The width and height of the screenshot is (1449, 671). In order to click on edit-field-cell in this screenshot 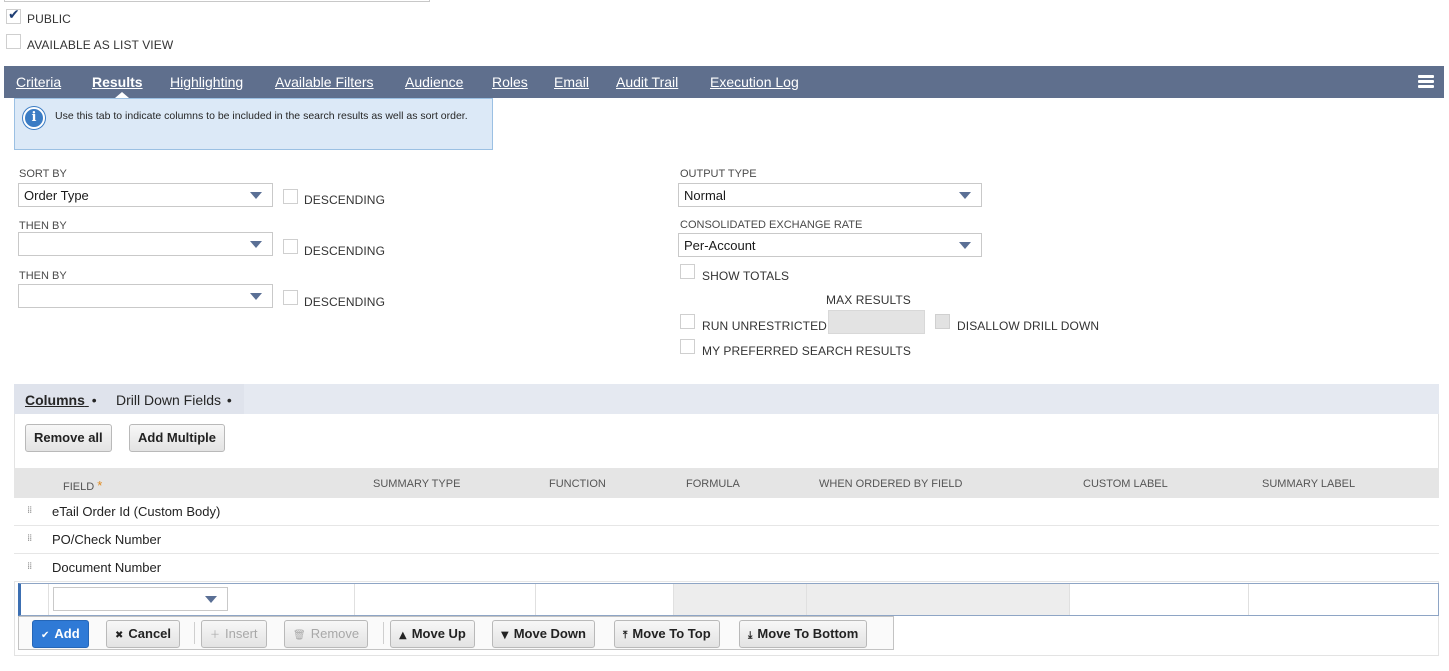, I will do `click(202, 599)`.